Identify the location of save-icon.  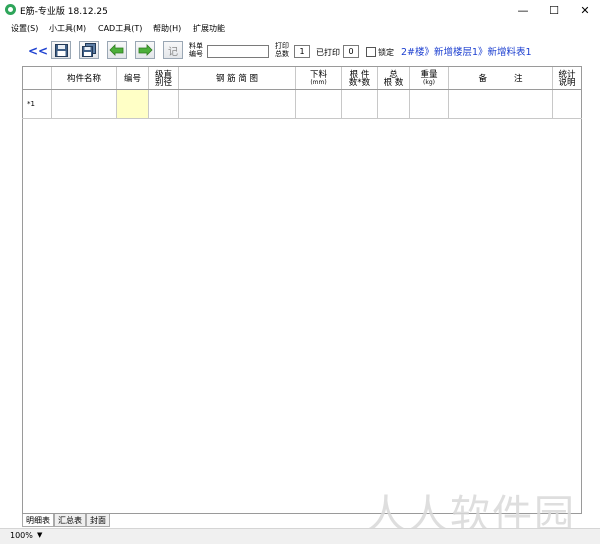
(61, 50).